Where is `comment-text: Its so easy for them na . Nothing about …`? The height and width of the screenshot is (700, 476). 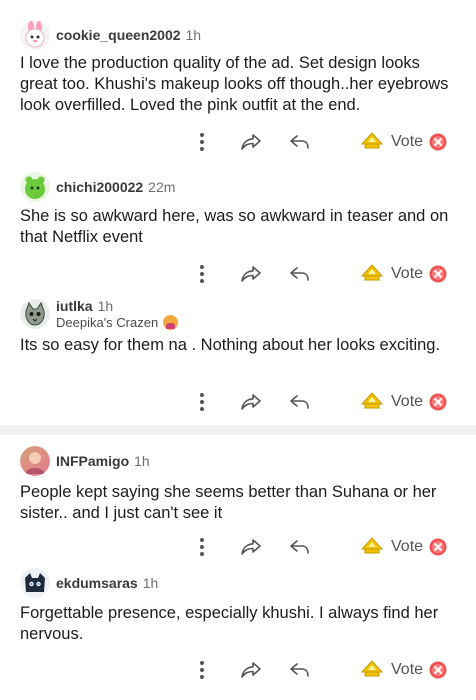
comment-text: Its so easy for them na . Nothing about … is located at coordinates (230, 345).